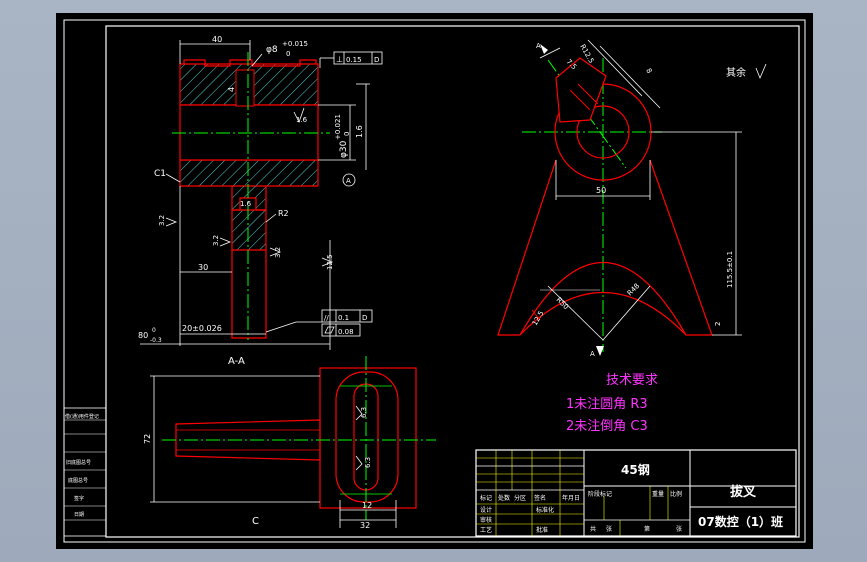  Describe the element at coordinates (736, 72) in the screenshot. I see `surface-note-other: 其余` at that location.